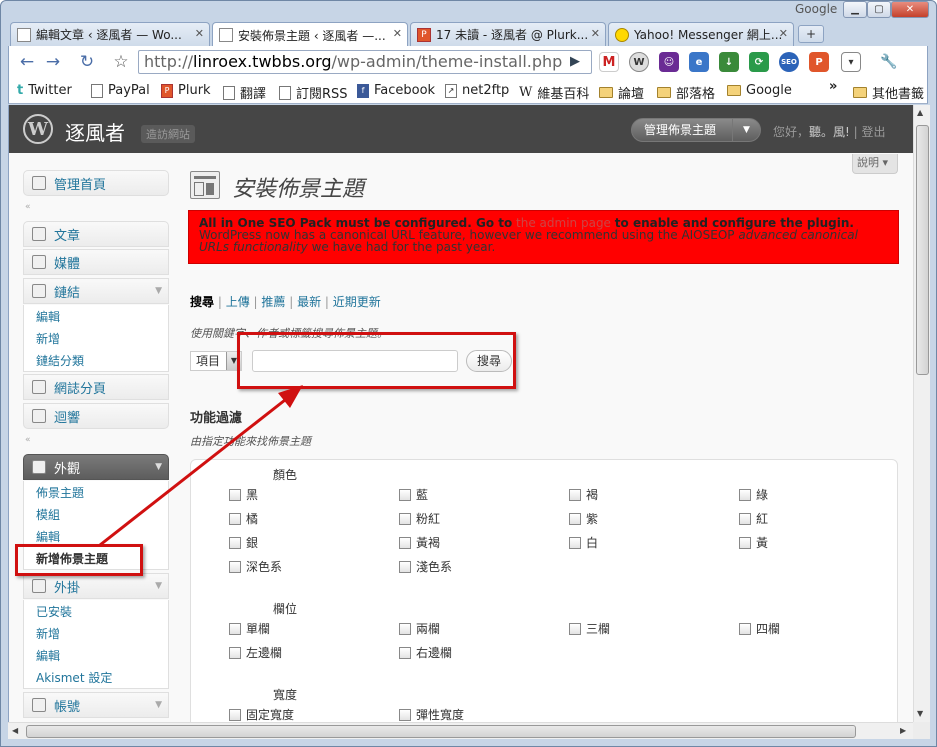 The width and height of the screenshot is (937, 747). I want to click on submenu-links-categories: 鏈結分類, so click(96, 360).